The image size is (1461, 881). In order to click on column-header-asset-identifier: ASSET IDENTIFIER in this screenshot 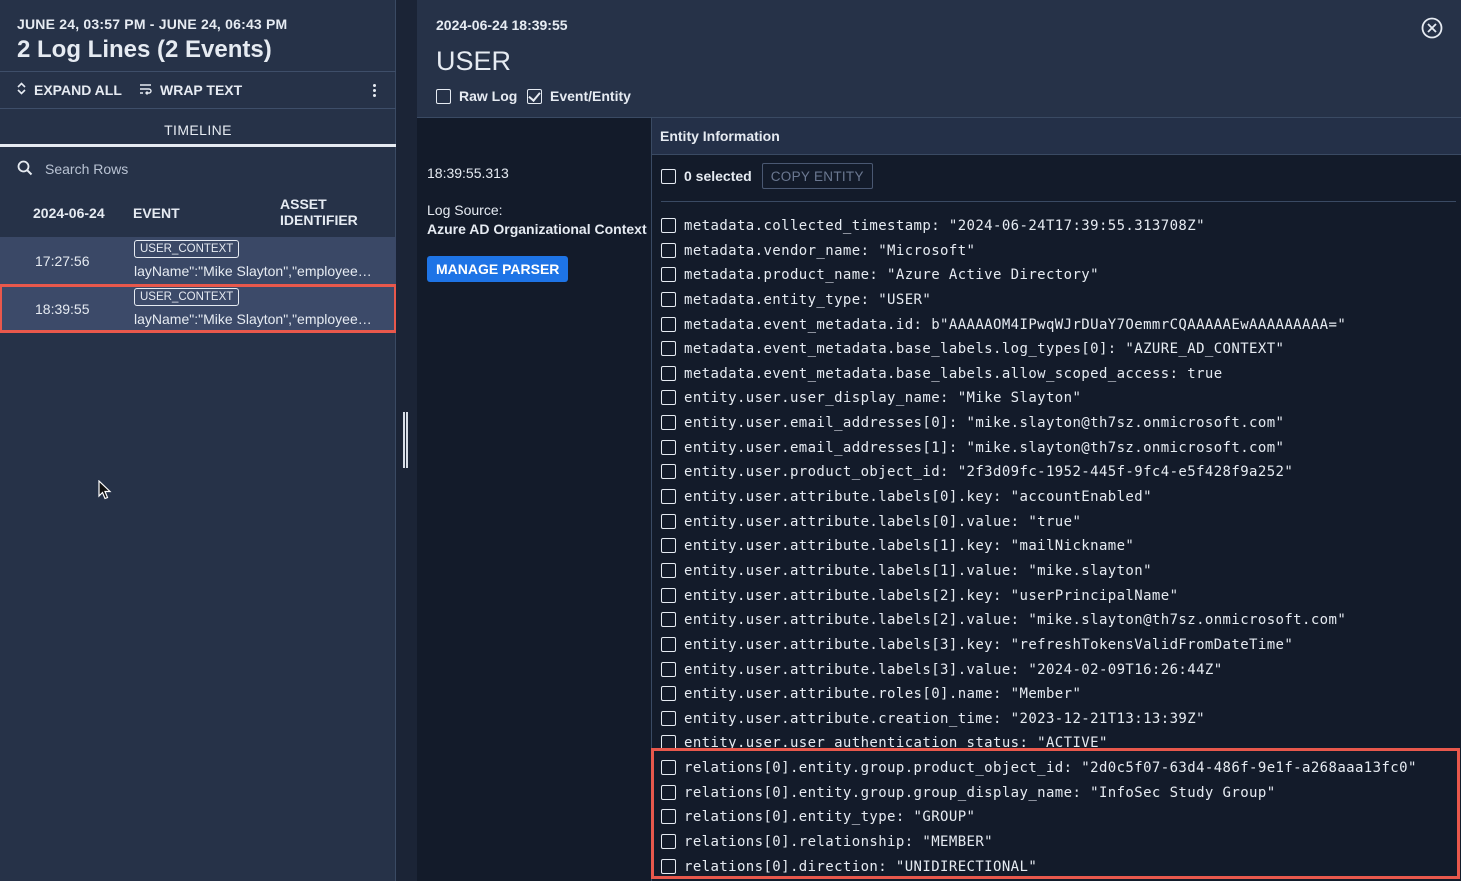, I will do `click(319, 212)`.